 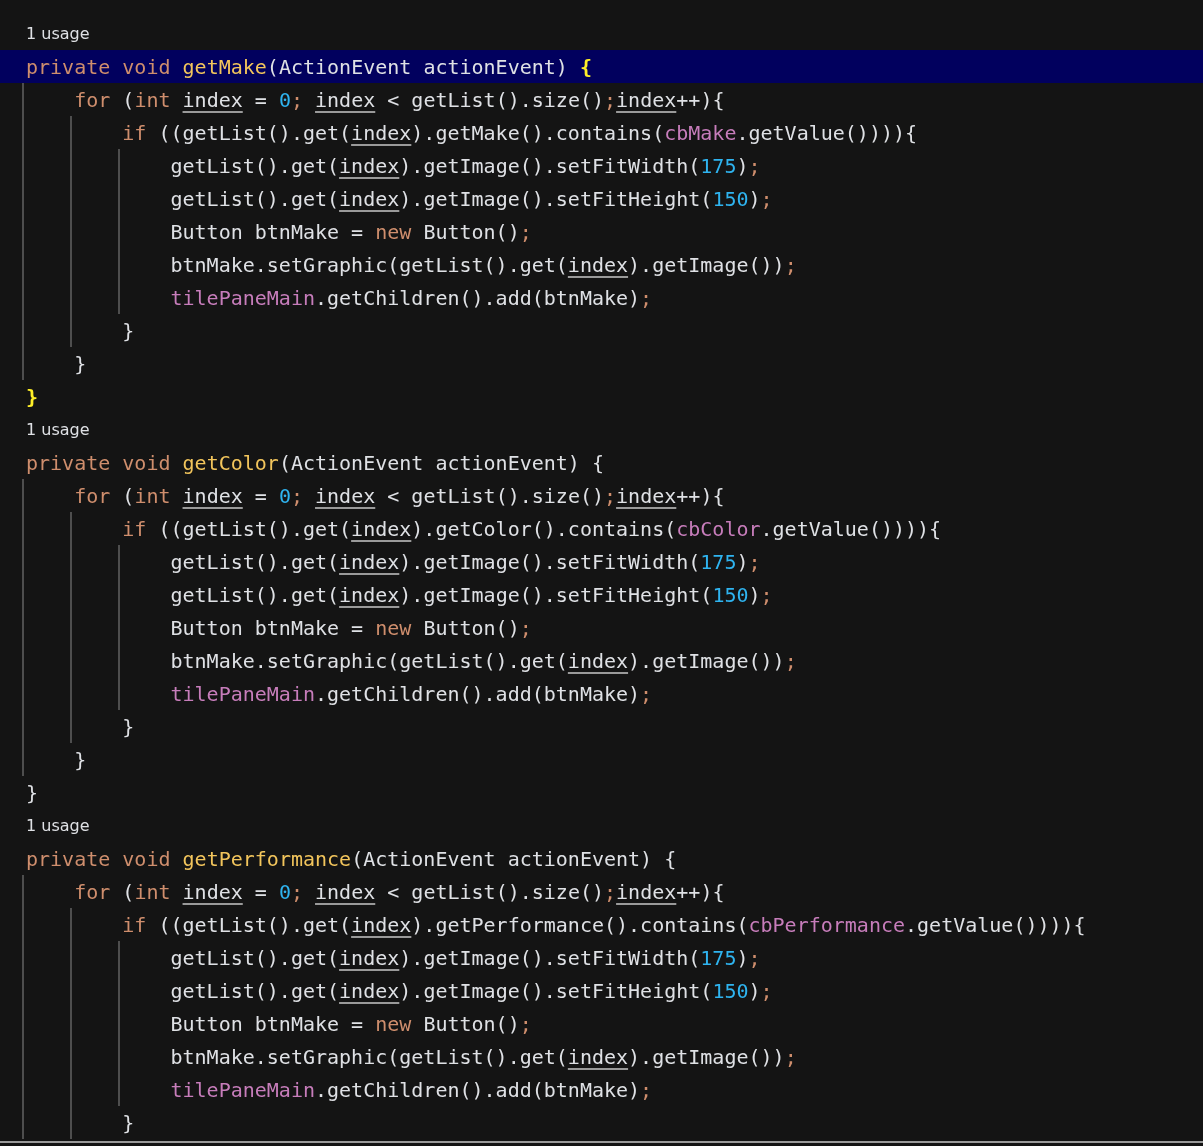 I want to click on code-line: if ((getList().get(index).getPerformance().contains(cbPerformance.getValue()))){, so click(x=601, y=924).